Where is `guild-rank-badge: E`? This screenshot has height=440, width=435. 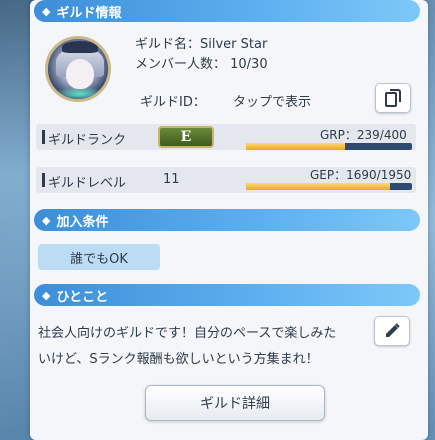 guild-rank-badge: E is located at coordinates (186, 137).